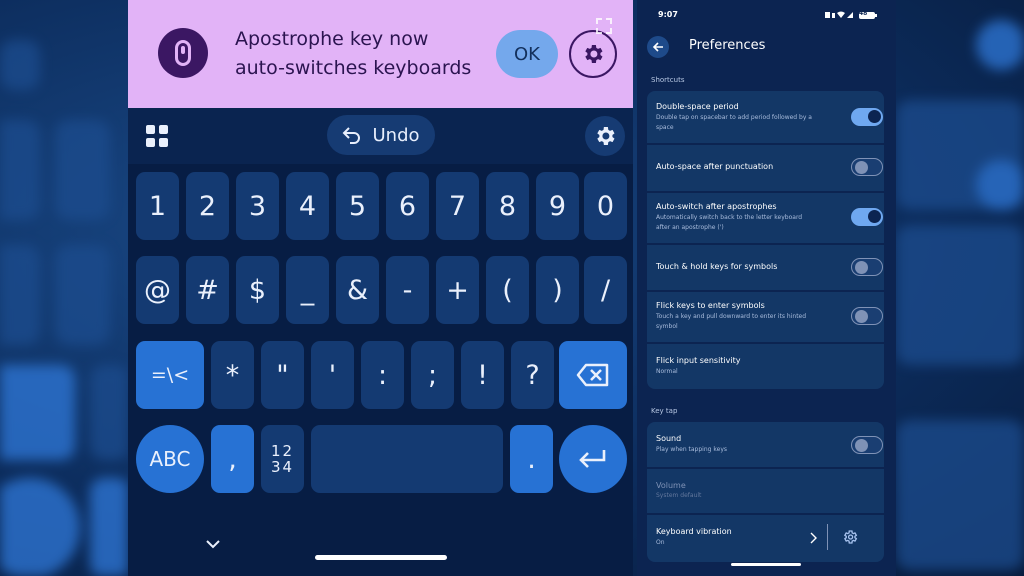 The height and width of the screenshot is (576, 1024). What do you see at coordinates (710, 305) in the screenshot?
I see `setting-title: Flick keys to enter symbols` at bounding box center [710, 305].